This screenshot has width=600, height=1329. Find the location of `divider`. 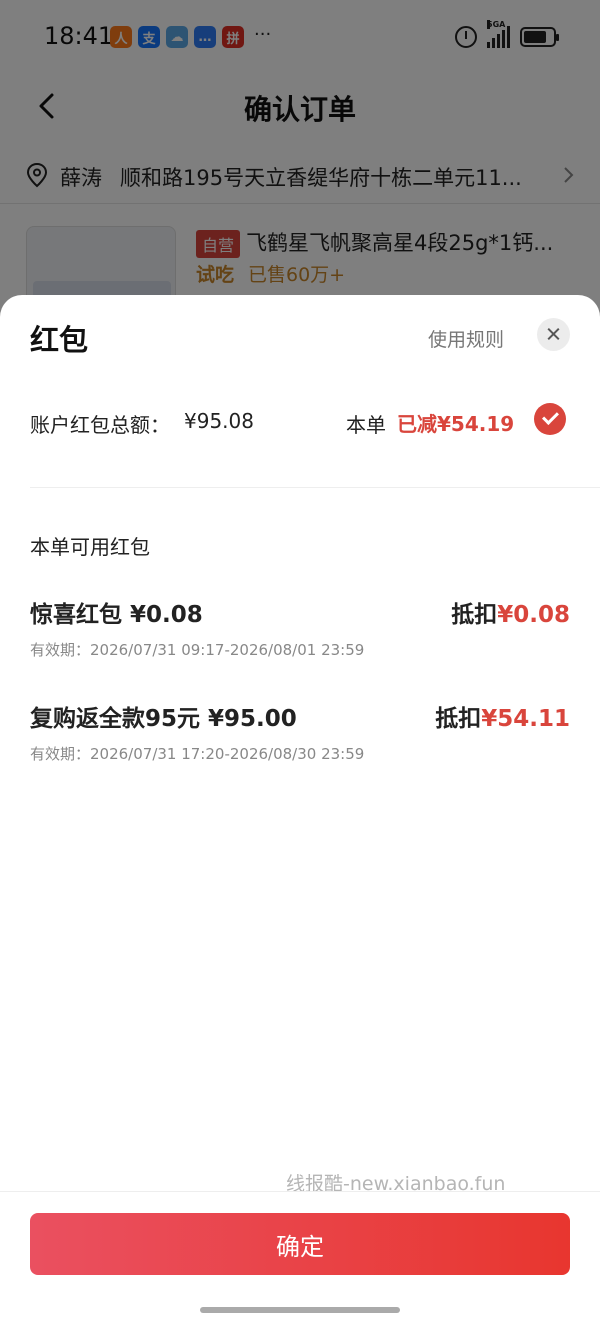

divider is located at coordinates (315, 487).